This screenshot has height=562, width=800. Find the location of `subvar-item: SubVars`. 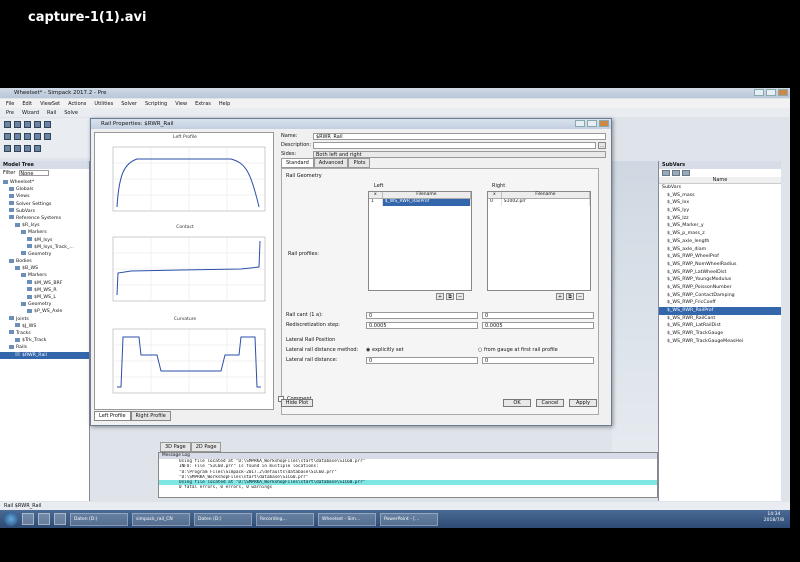

subvar-item: SubVars is located at coordinates (720, 188).